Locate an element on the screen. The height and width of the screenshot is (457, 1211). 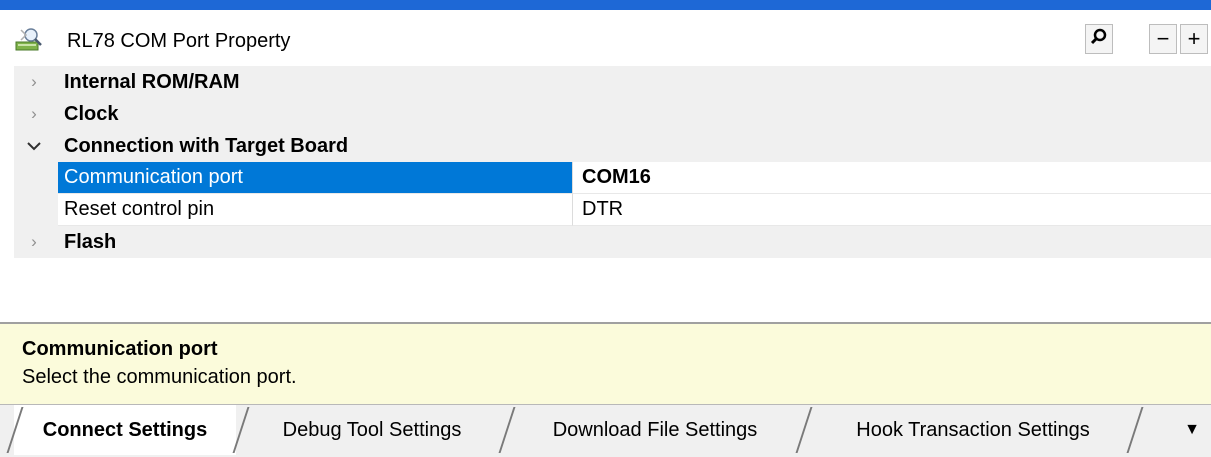
search-icon is located at coordinates (1099, 39).